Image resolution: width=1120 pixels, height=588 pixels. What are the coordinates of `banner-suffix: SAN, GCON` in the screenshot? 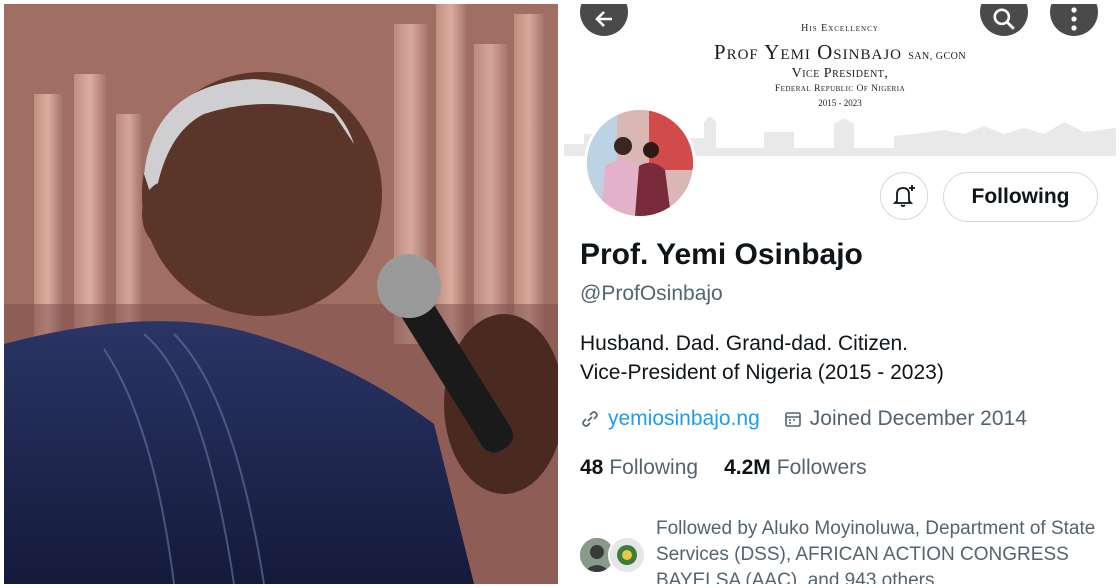 It's located at (937, 56).